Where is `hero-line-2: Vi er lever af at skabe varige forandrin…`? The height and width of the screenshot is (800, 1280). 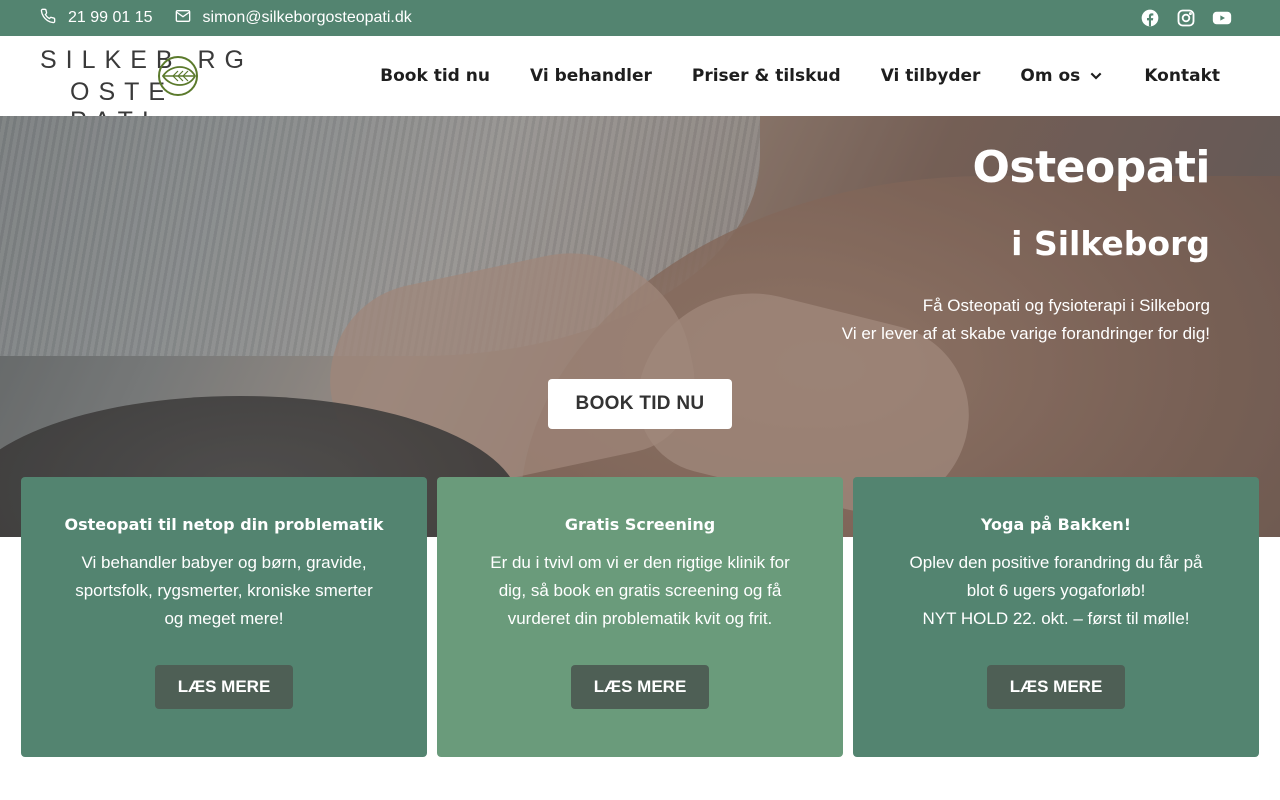 hero-line-2: Vi er lever af at skabe varige forandrin… is located at coordinates (1025, 333).